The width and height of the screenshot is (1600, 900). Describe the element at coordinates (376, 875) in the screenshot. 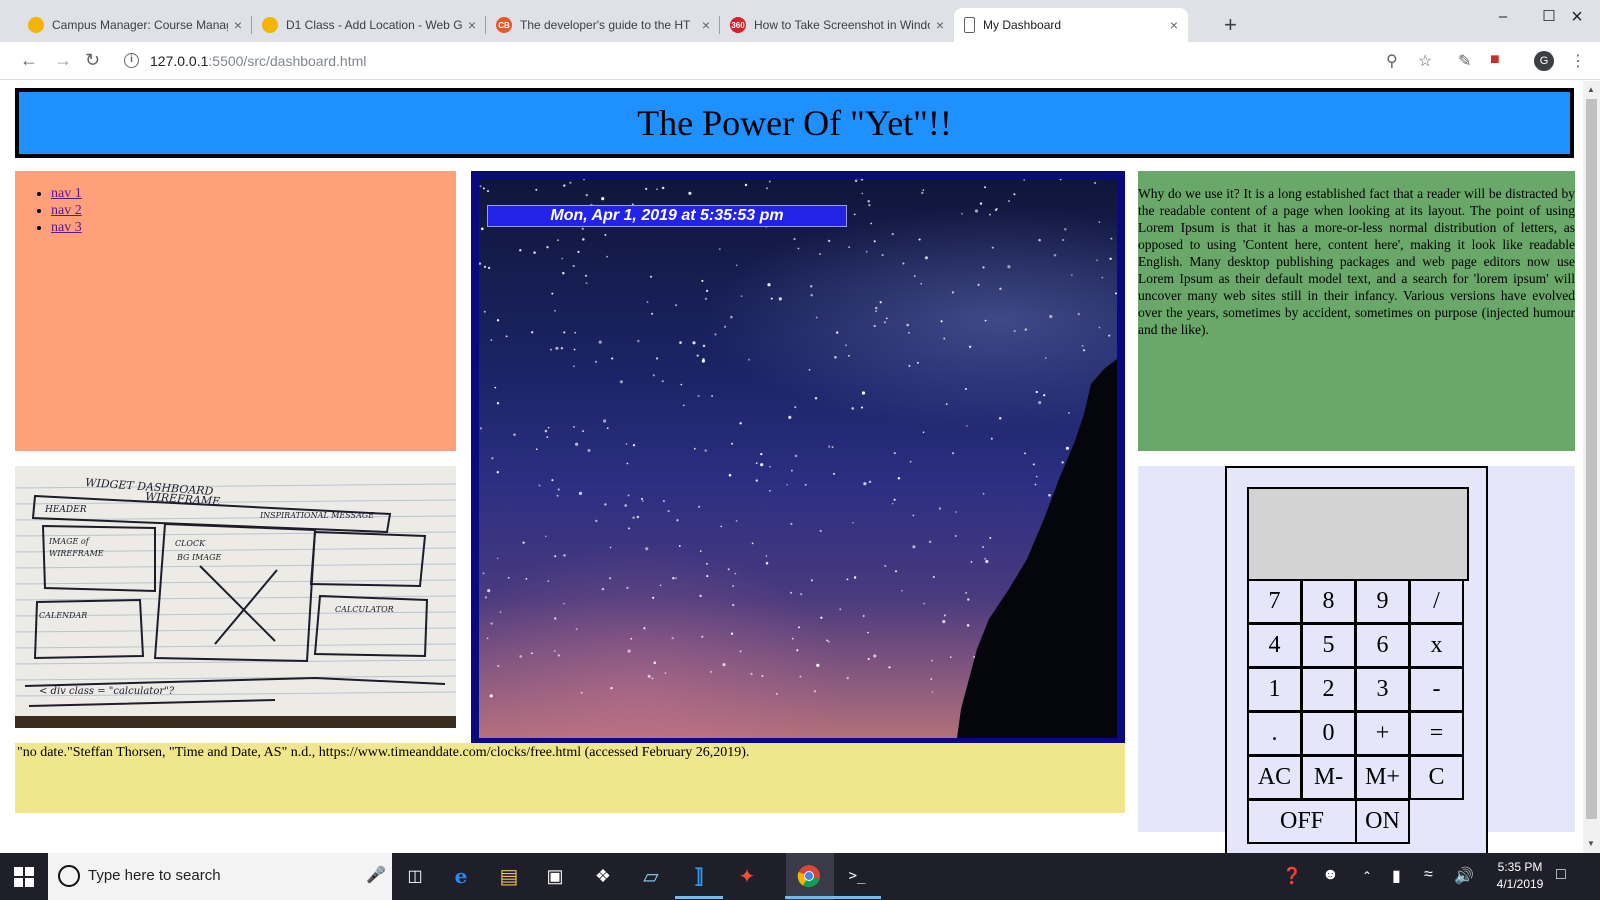

I see `microphone-icon: 🎤` at that location.